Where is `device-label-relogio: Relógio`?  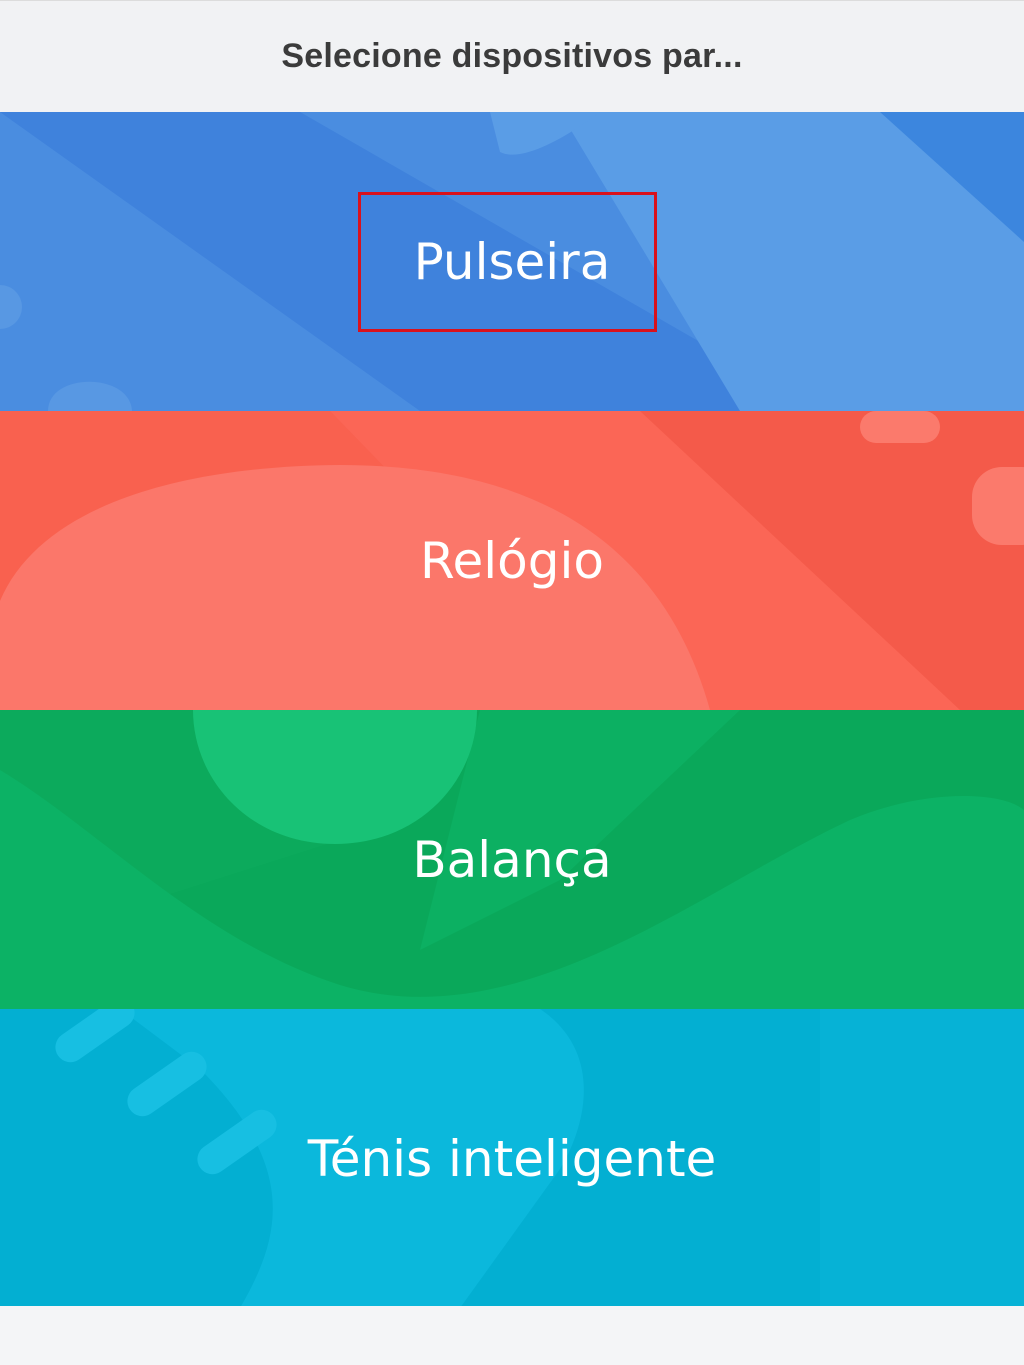
device-label-relogio: Relógio is located at coordinates (512, 560).